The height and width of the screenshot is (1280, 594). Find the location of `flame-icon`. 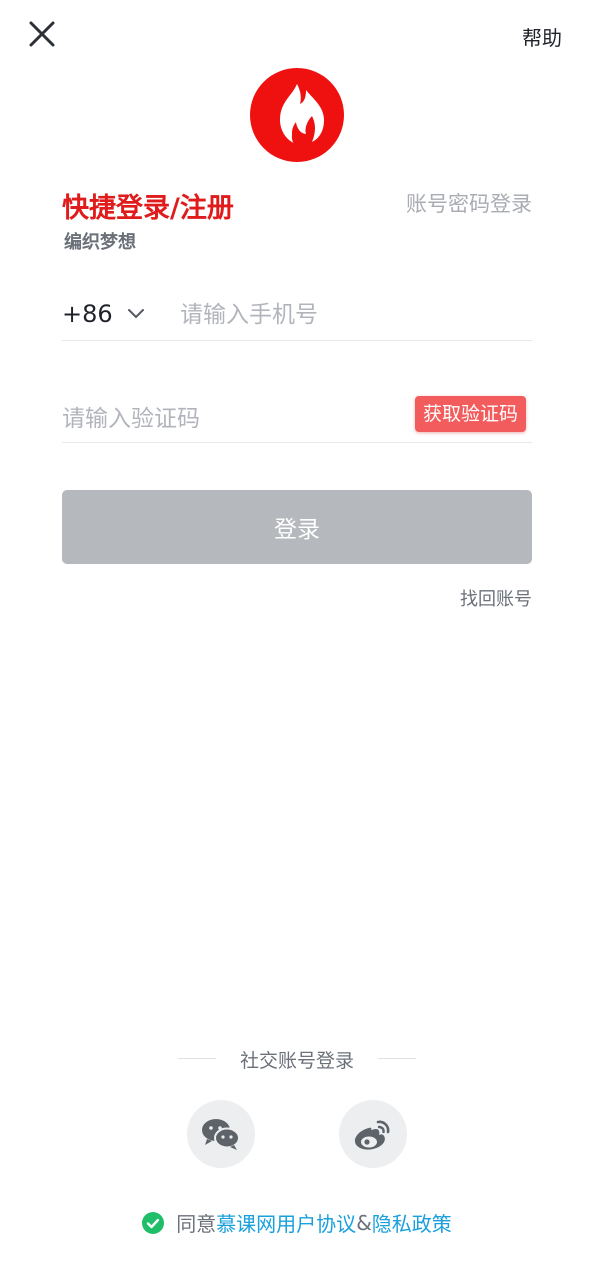

flame-icon is located at coordinates (302, 115).